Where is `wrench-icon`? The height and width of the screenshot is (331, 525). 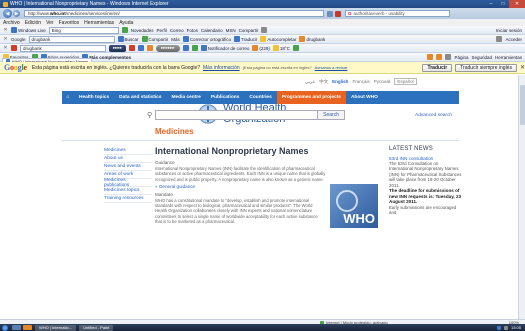
wrench-icon is located at coordinates (499, 39).